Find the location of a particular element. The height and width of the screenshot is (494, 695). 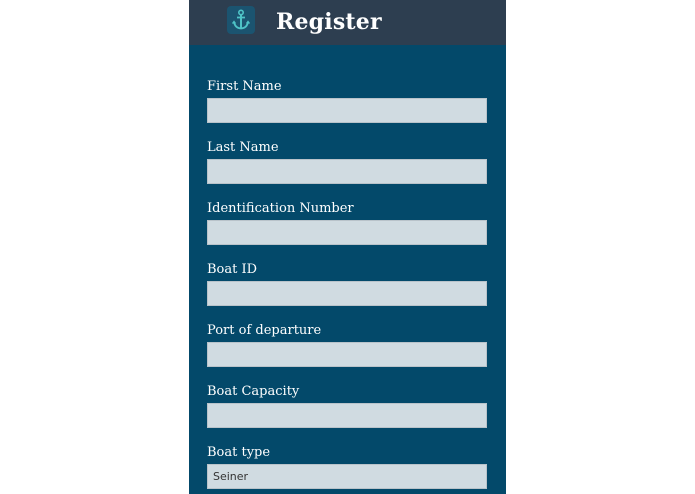

app-header: Register is located at coordinates (347, 22).